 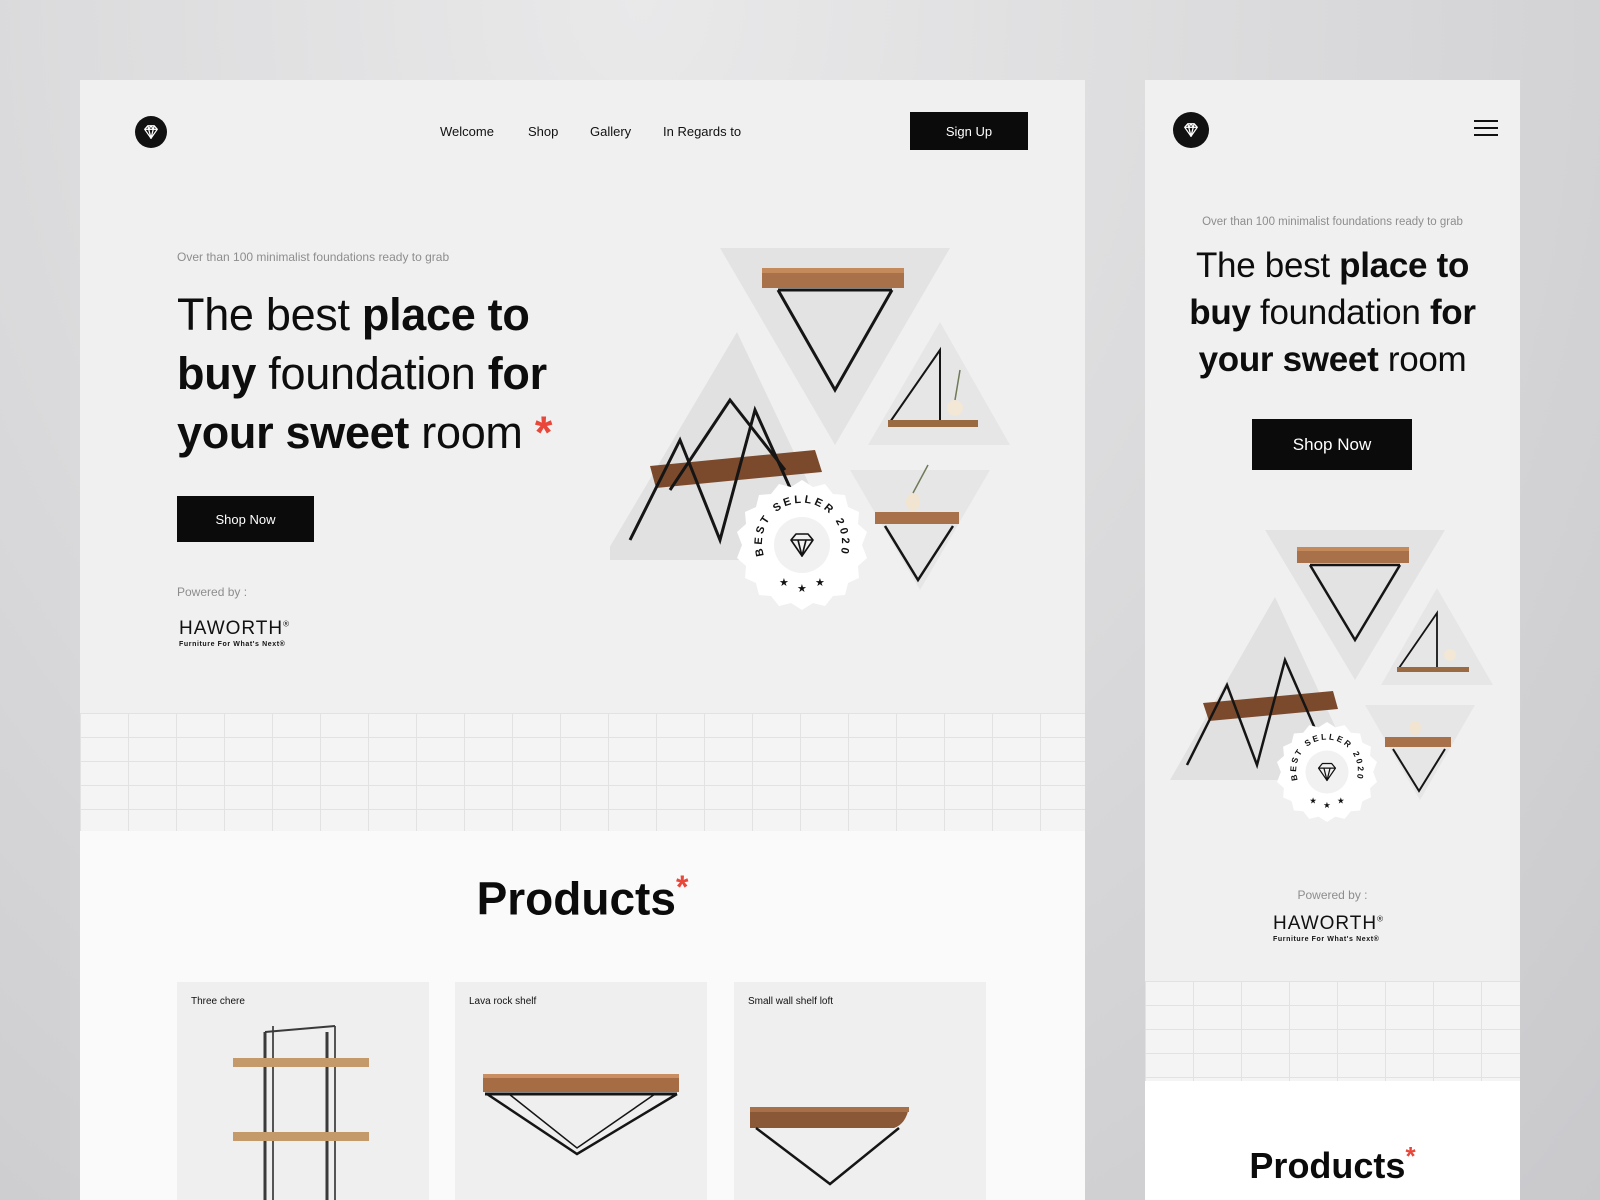 I want to click on hamburger-menu-icon, so click(x=1486, y=128).